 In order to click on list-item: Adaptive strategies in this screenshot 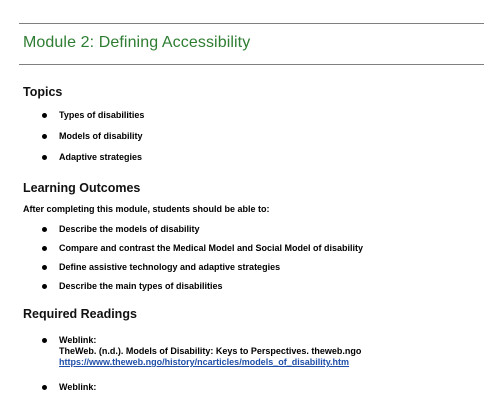, I will do `click(92, 157)`.